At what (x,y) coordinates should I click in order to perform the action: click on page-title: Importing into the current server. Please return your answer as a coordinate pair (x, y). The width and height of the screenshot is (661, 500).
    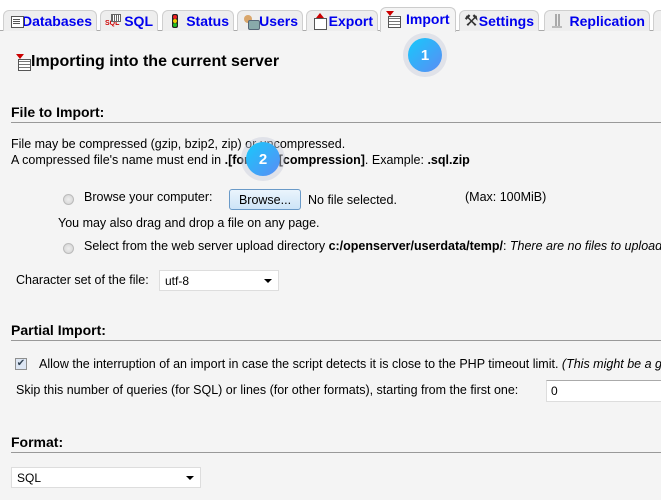
    Looking at the image, I should click on (147, 62).